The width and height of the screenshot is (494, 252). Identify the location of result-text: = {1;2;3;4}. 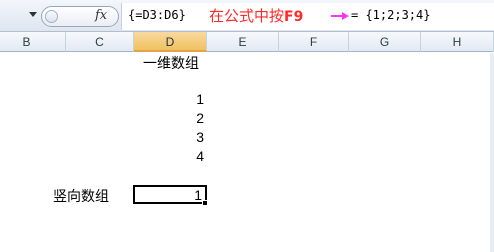
(391, 15).